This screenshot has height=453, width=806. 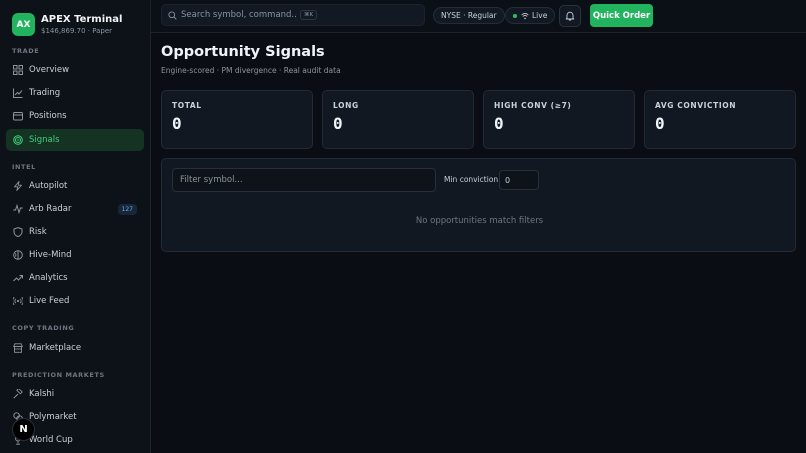 I want to click on bolt-icon, so click(x=18, y=186).